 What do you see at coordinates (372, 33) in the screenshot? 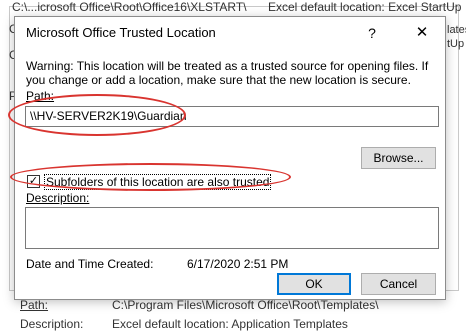
I see `help-button: ?` at bounding box center [372, 33].